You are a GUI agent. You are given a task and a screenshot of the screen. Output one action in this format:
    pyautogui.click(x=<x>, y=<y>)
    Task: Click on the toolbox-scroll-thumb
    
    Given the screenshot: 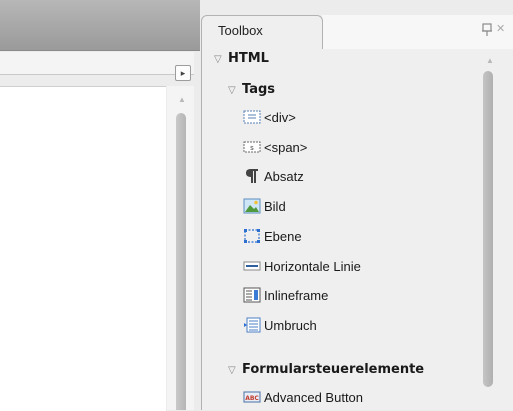 What is the action you would take?
    pyautogui.click(x=488, y=229)
    